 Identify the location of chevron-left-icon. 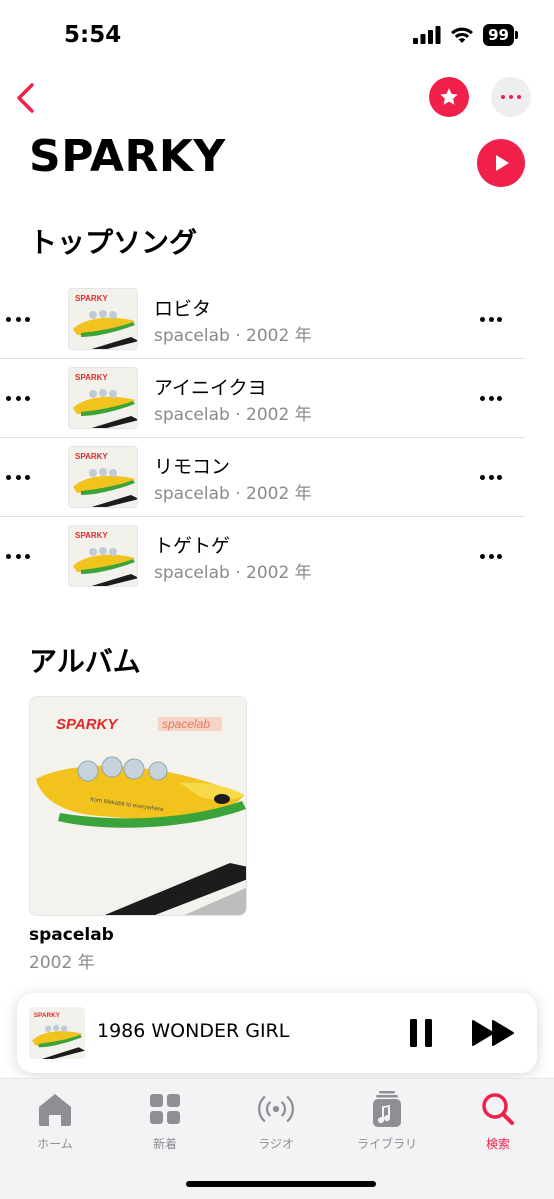
(25, 98).